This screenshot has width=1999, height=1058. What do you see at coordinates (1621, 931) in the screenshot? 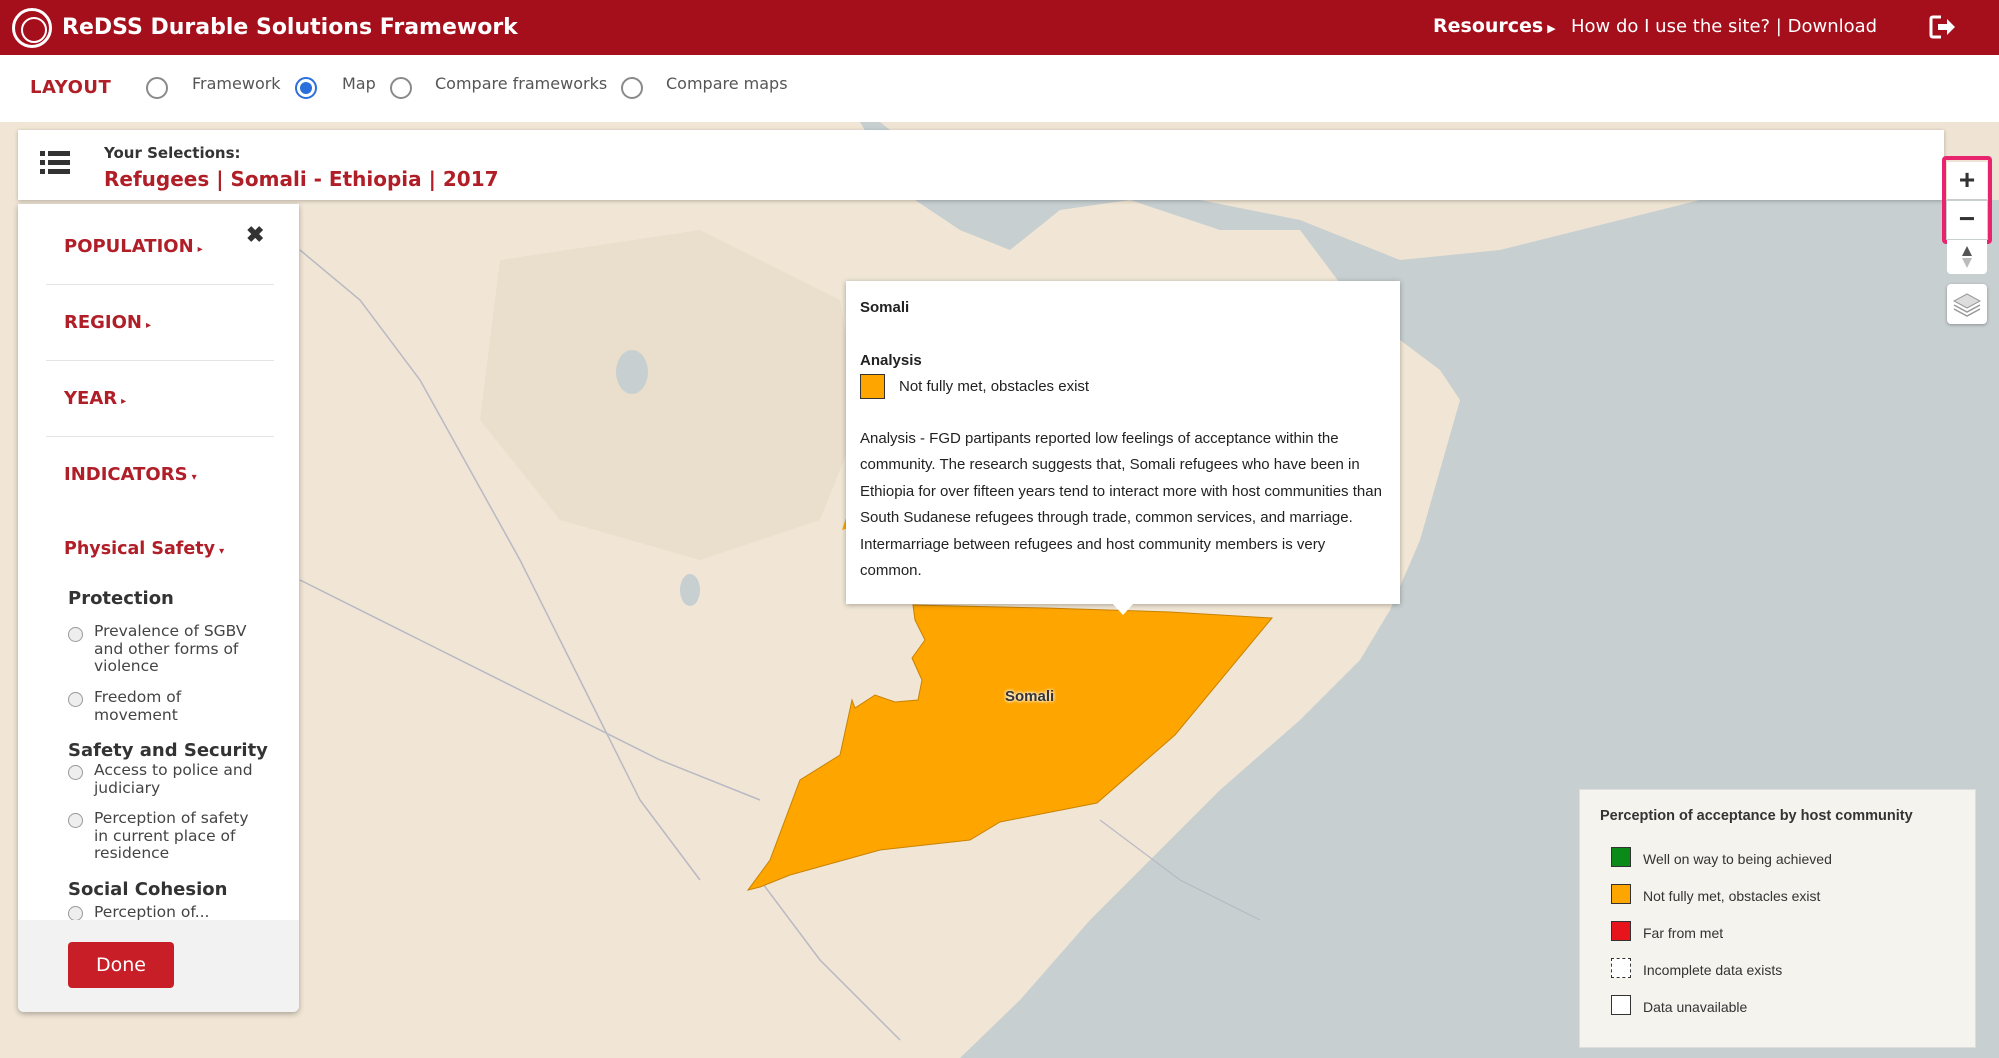
I see `legend-swatch-red` at bounding box center [1621, 931].